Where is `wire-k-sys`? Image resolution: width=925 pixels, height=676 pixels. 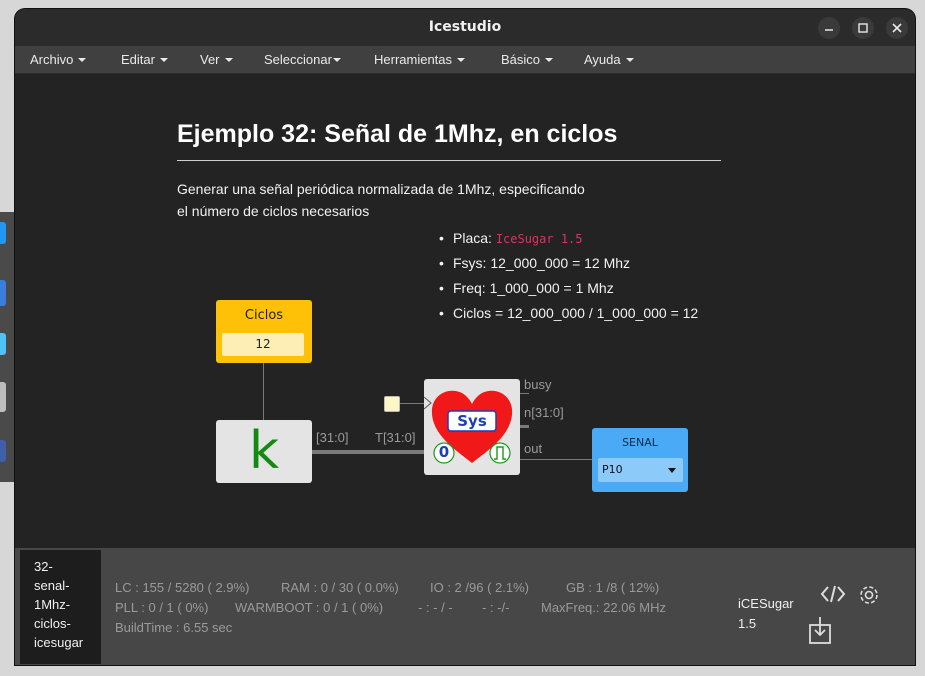
wire-k-sys is located at coordinates (368, 452).